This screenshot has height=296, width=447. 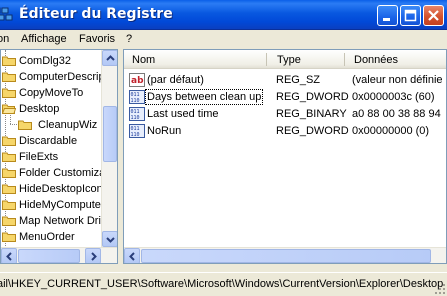 What do you see at coordinates (393, 97) in the screenshot?
I see `value-data: 0x0000003c (60)` at bounding box center [393, 97].